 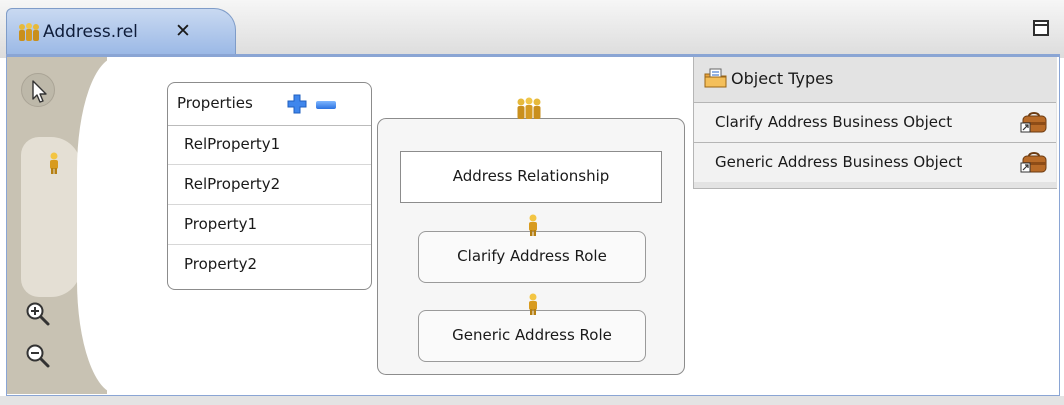 I want to click on object-type-label: Clarify Address Business Object, so click(x=834, y=122).